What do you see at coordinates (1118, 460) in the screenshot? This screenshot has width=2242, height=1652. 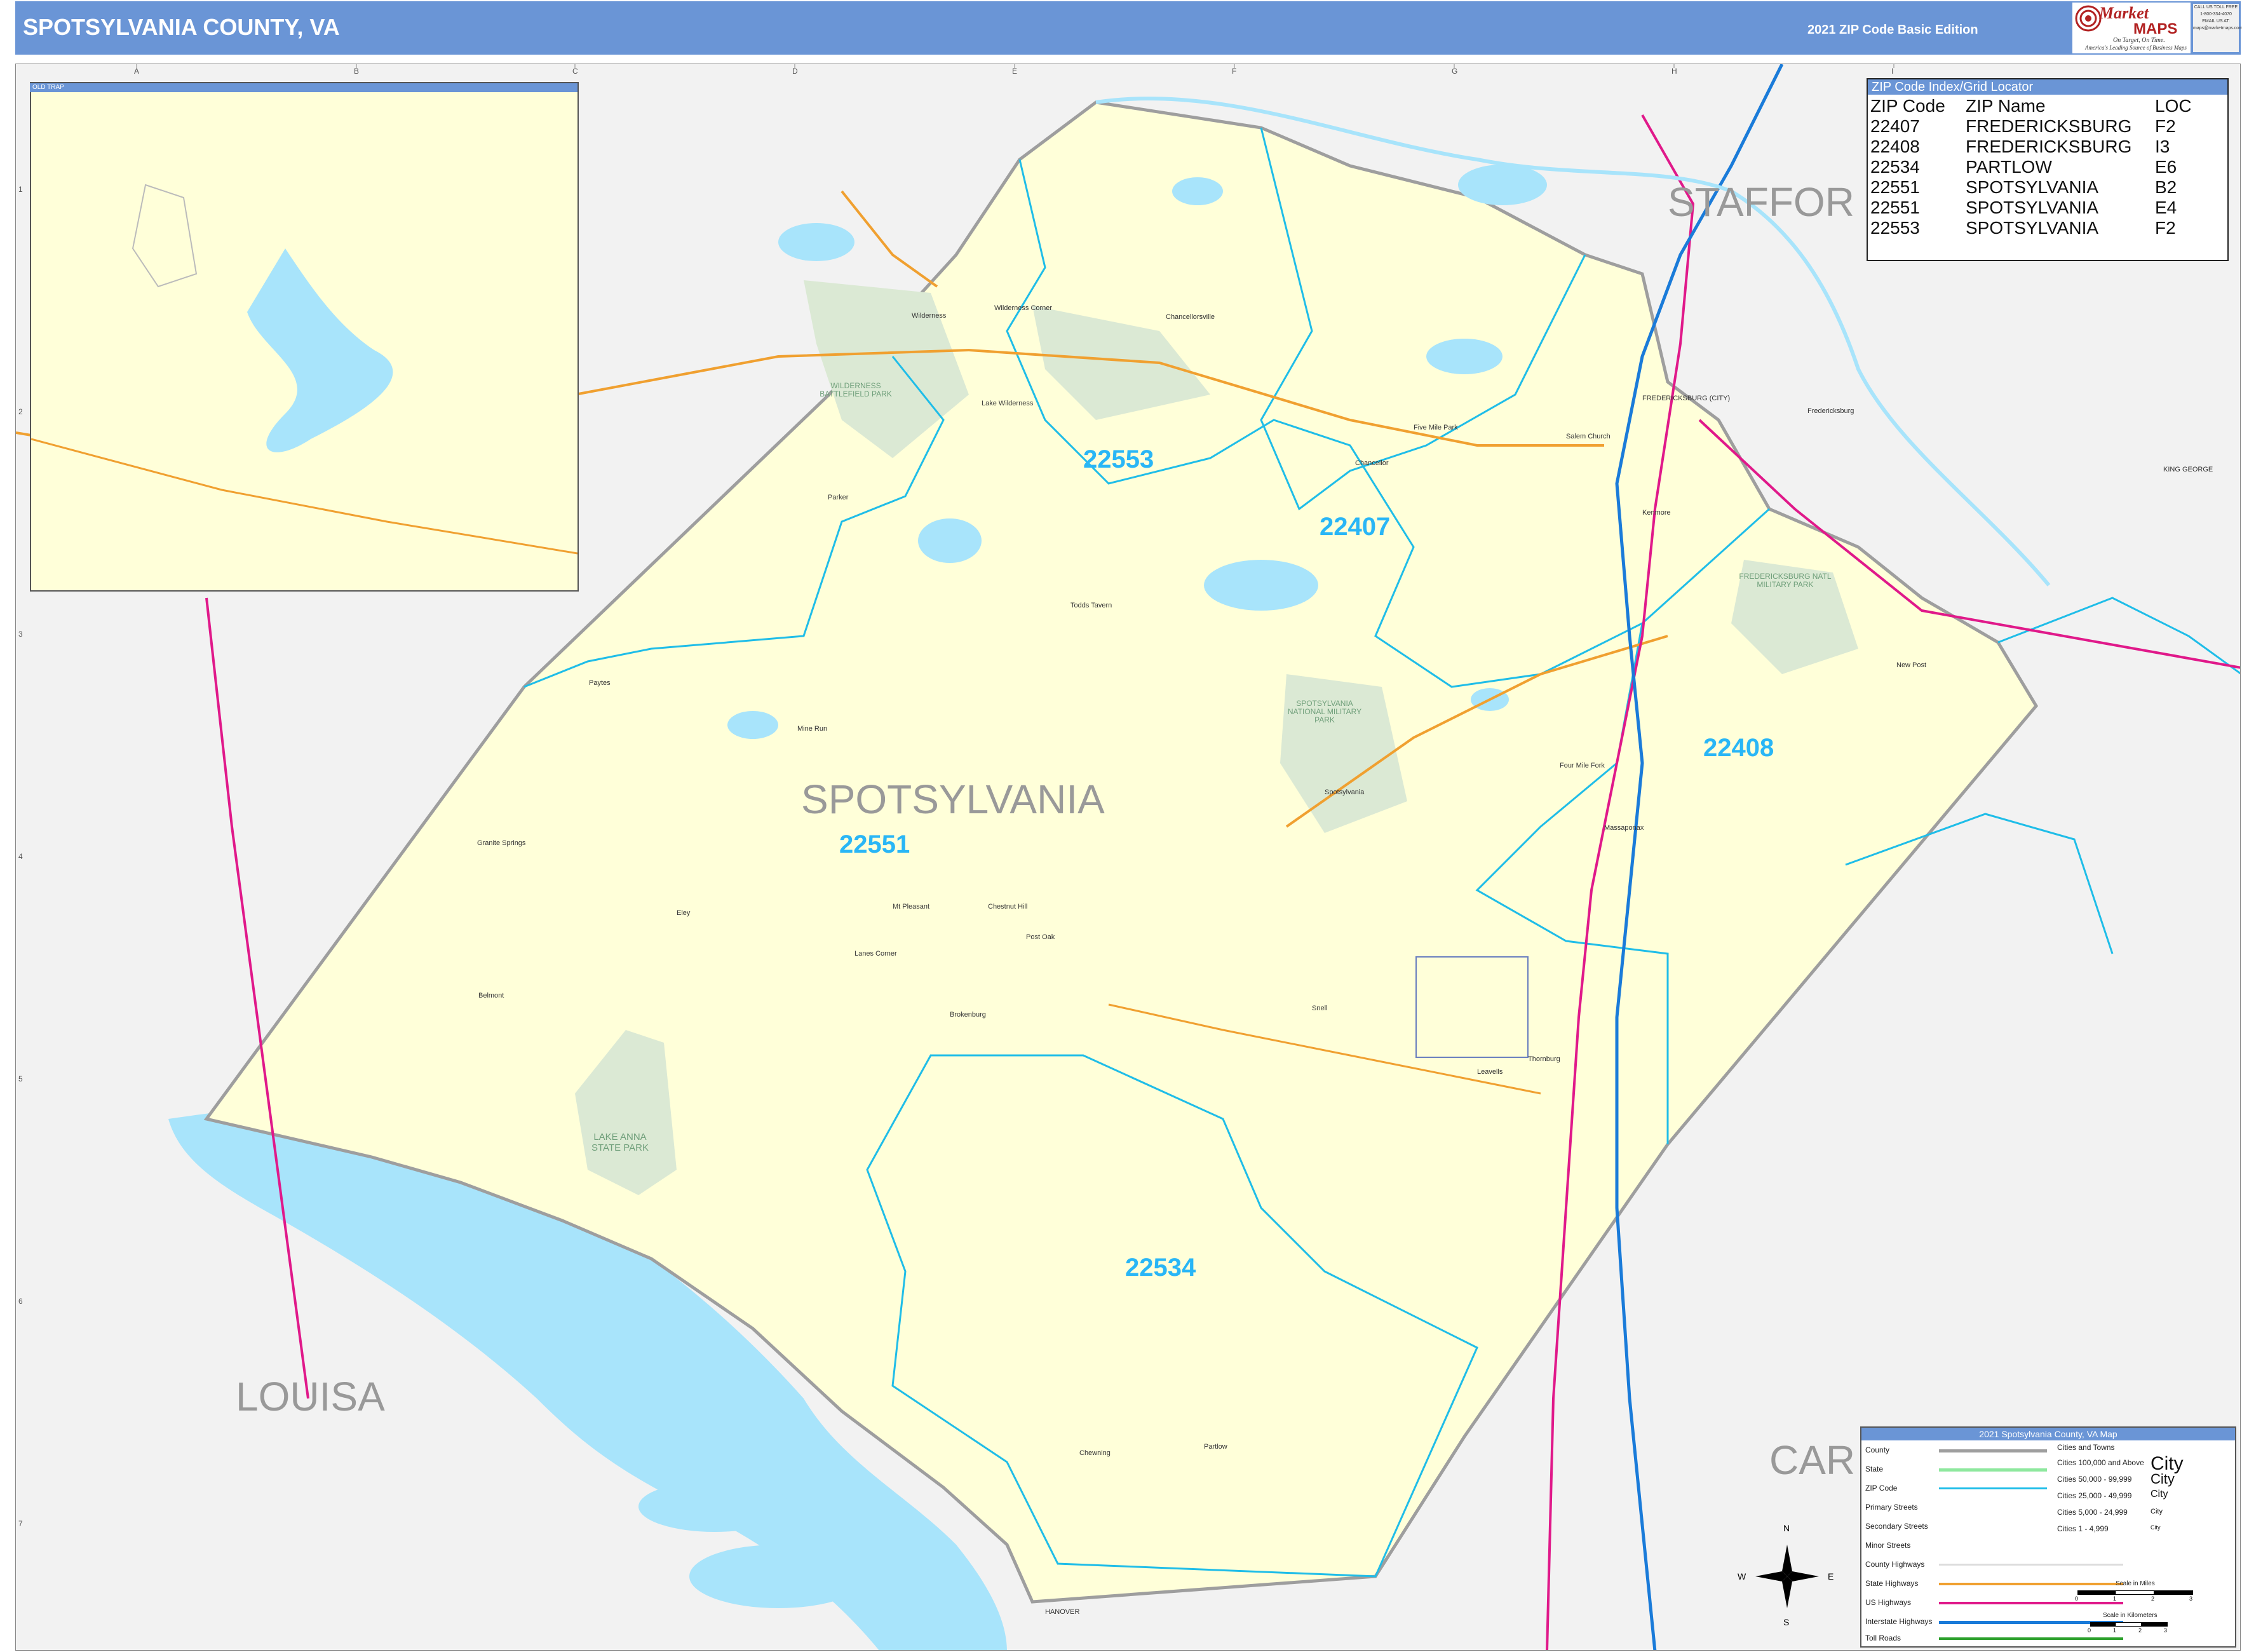 I see `zip-label: 22553` at bounding box center [1118, 460].